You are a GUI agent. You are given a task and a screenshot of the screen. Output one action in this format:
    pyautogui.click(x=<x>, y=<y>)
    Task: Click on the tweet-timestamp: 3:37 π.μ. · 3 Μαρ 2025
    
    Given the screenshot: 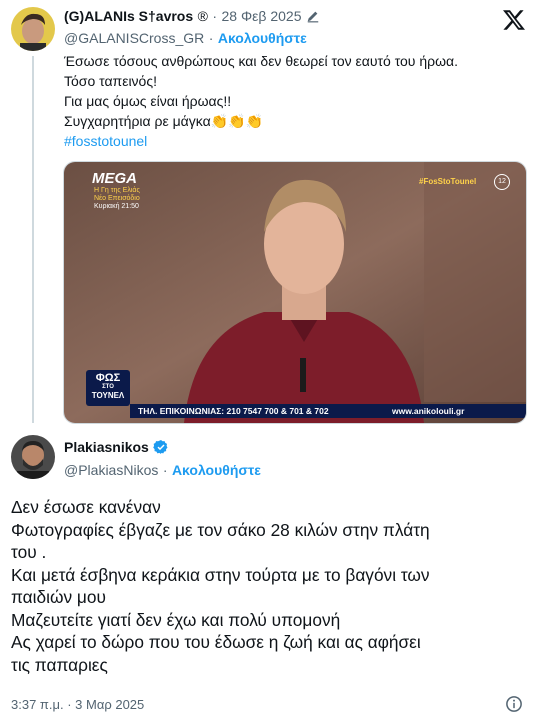 What is the action you would take?
    pyautogui.click(x=77, y=704)
    